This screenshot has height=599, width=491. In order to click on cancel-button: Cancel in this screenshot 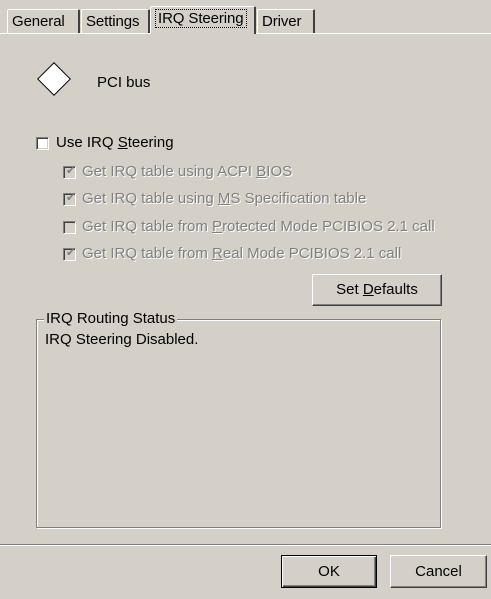, I will do `click(438, 571)`.